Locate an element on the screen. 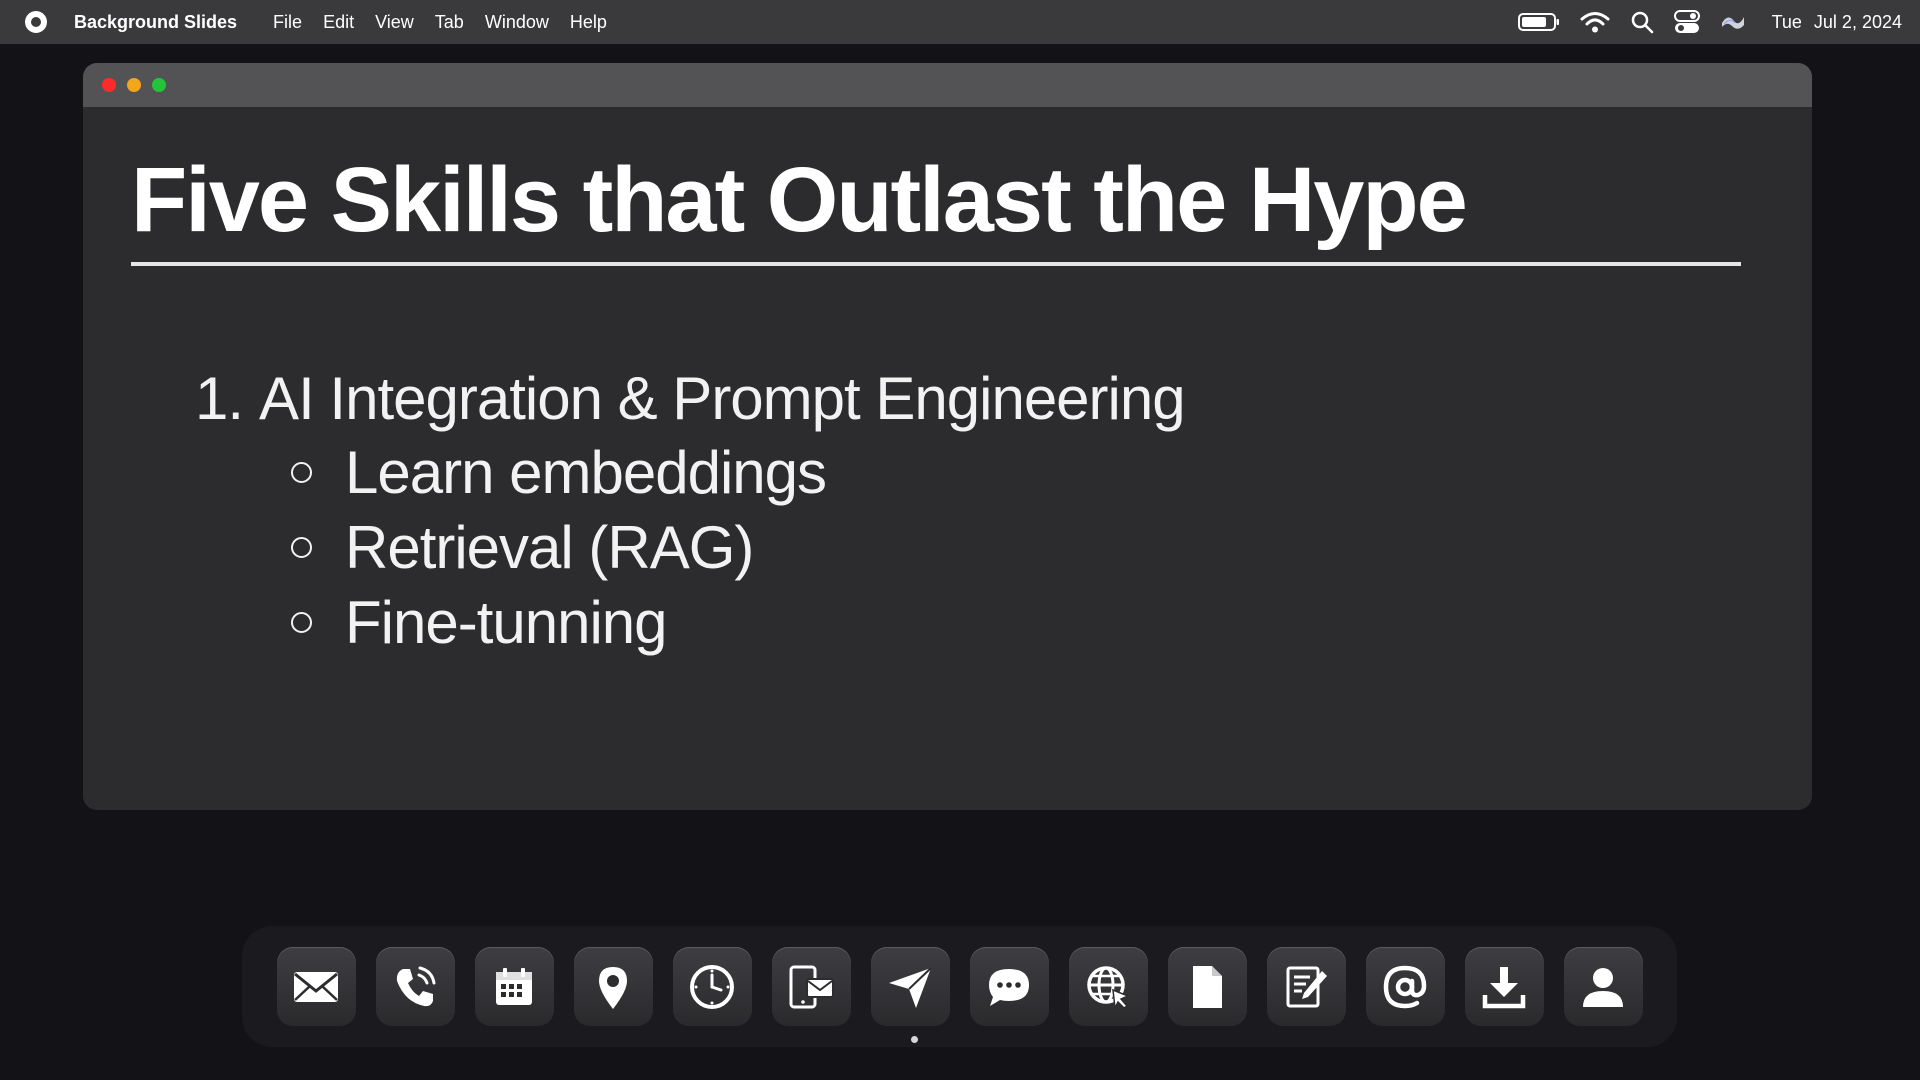 This screenshot has width=1920, height=1080. app-name-menu: Background Slides is located at coordinates (155, 22).